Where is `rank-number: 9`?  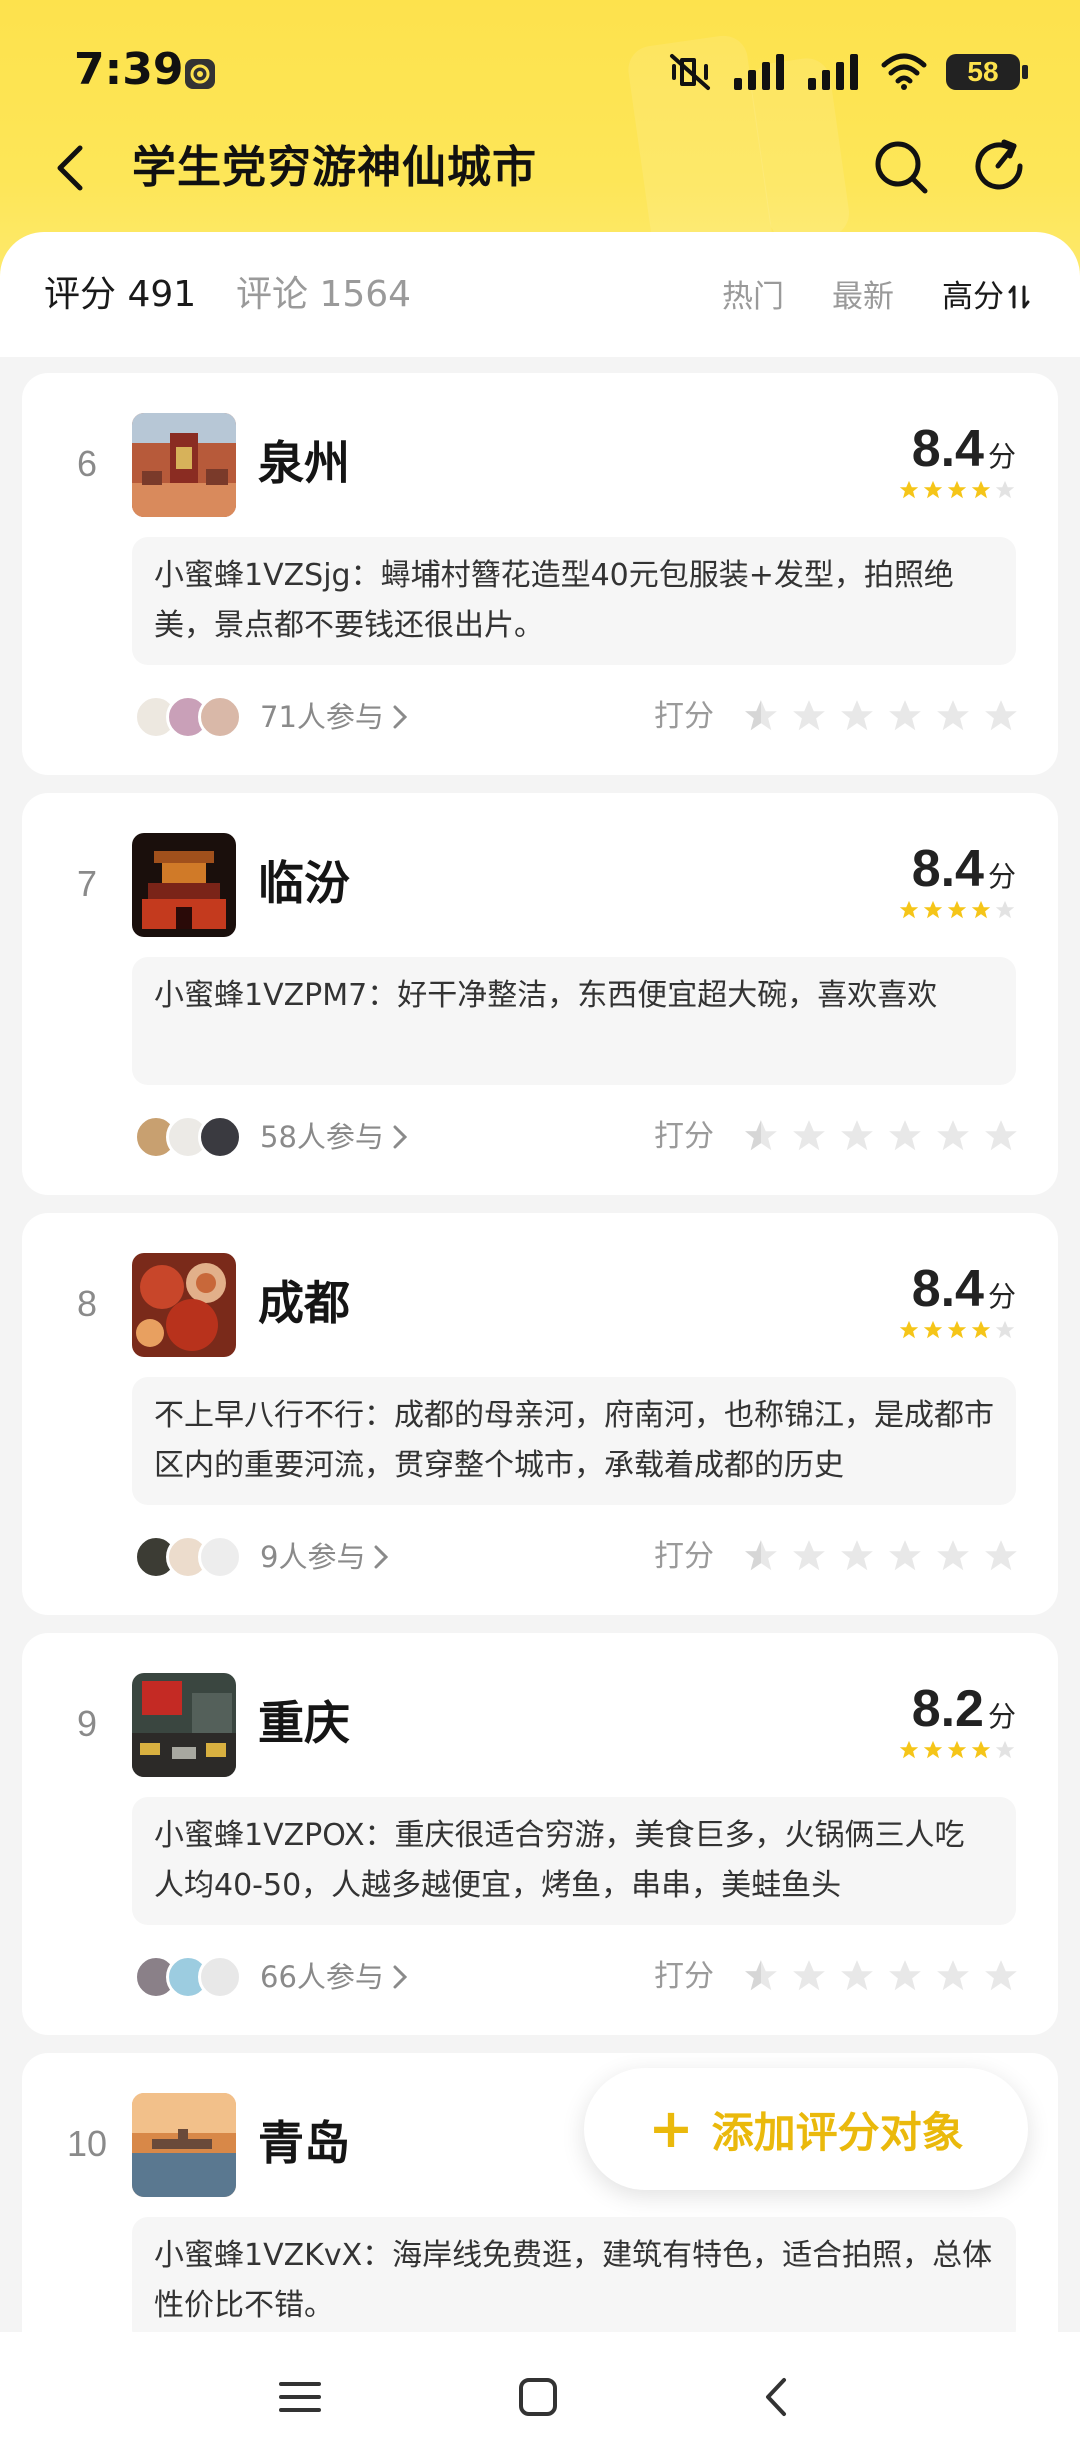
rank-number: 9 is located at coordinates (87, 1723).